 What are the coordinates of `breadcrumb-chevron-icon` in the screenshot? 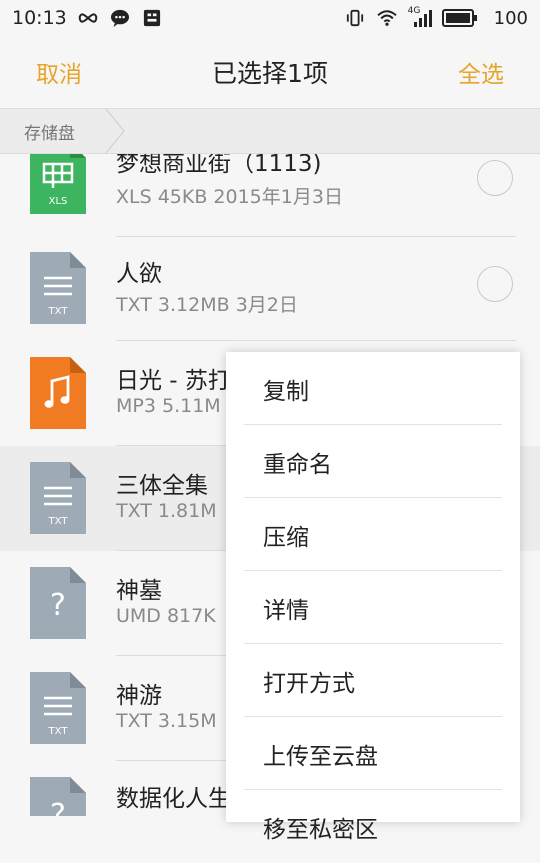 It's located at (115, 131).